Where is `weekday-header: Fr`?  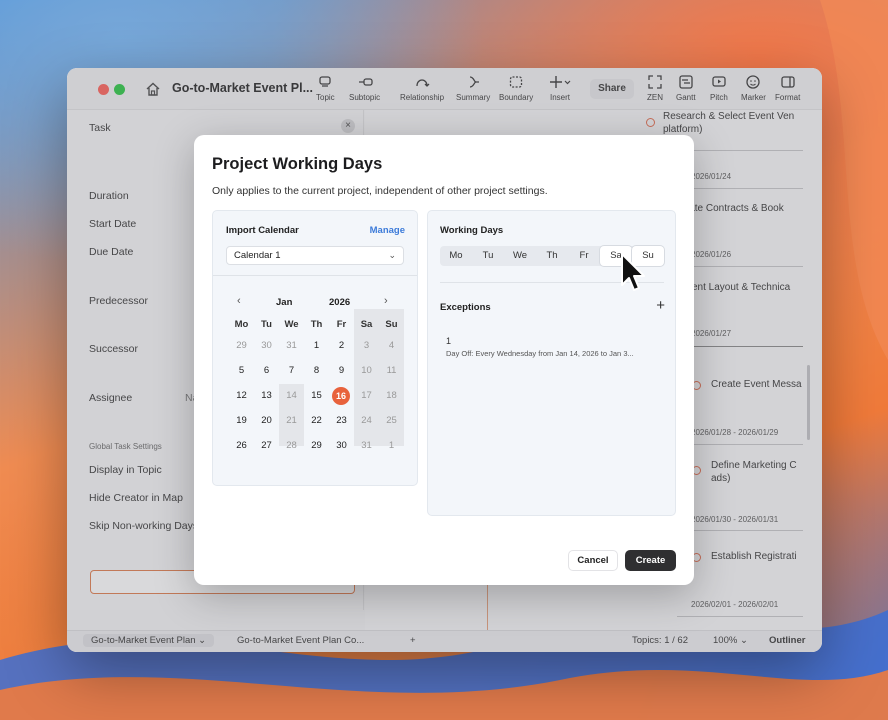 weekday-header: Fr is located at coordinates (341, 324).